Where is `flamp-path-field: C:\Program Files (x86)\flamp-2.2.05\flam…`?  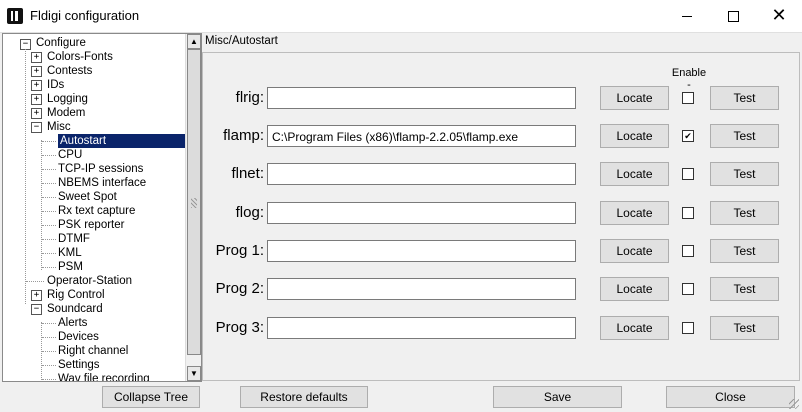 flamp-path-field: C:\Program Files (x86)\flamp-2.2.05\flam… is located at coordinates (421, 136).